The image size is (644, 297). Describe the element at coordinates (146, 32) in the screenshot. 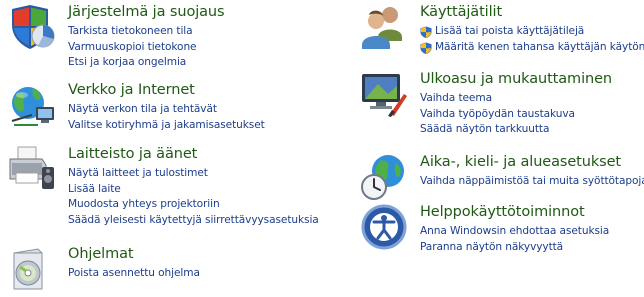

I see `link-check-computer-status: Tarkista tietokoneen tila` at that location.